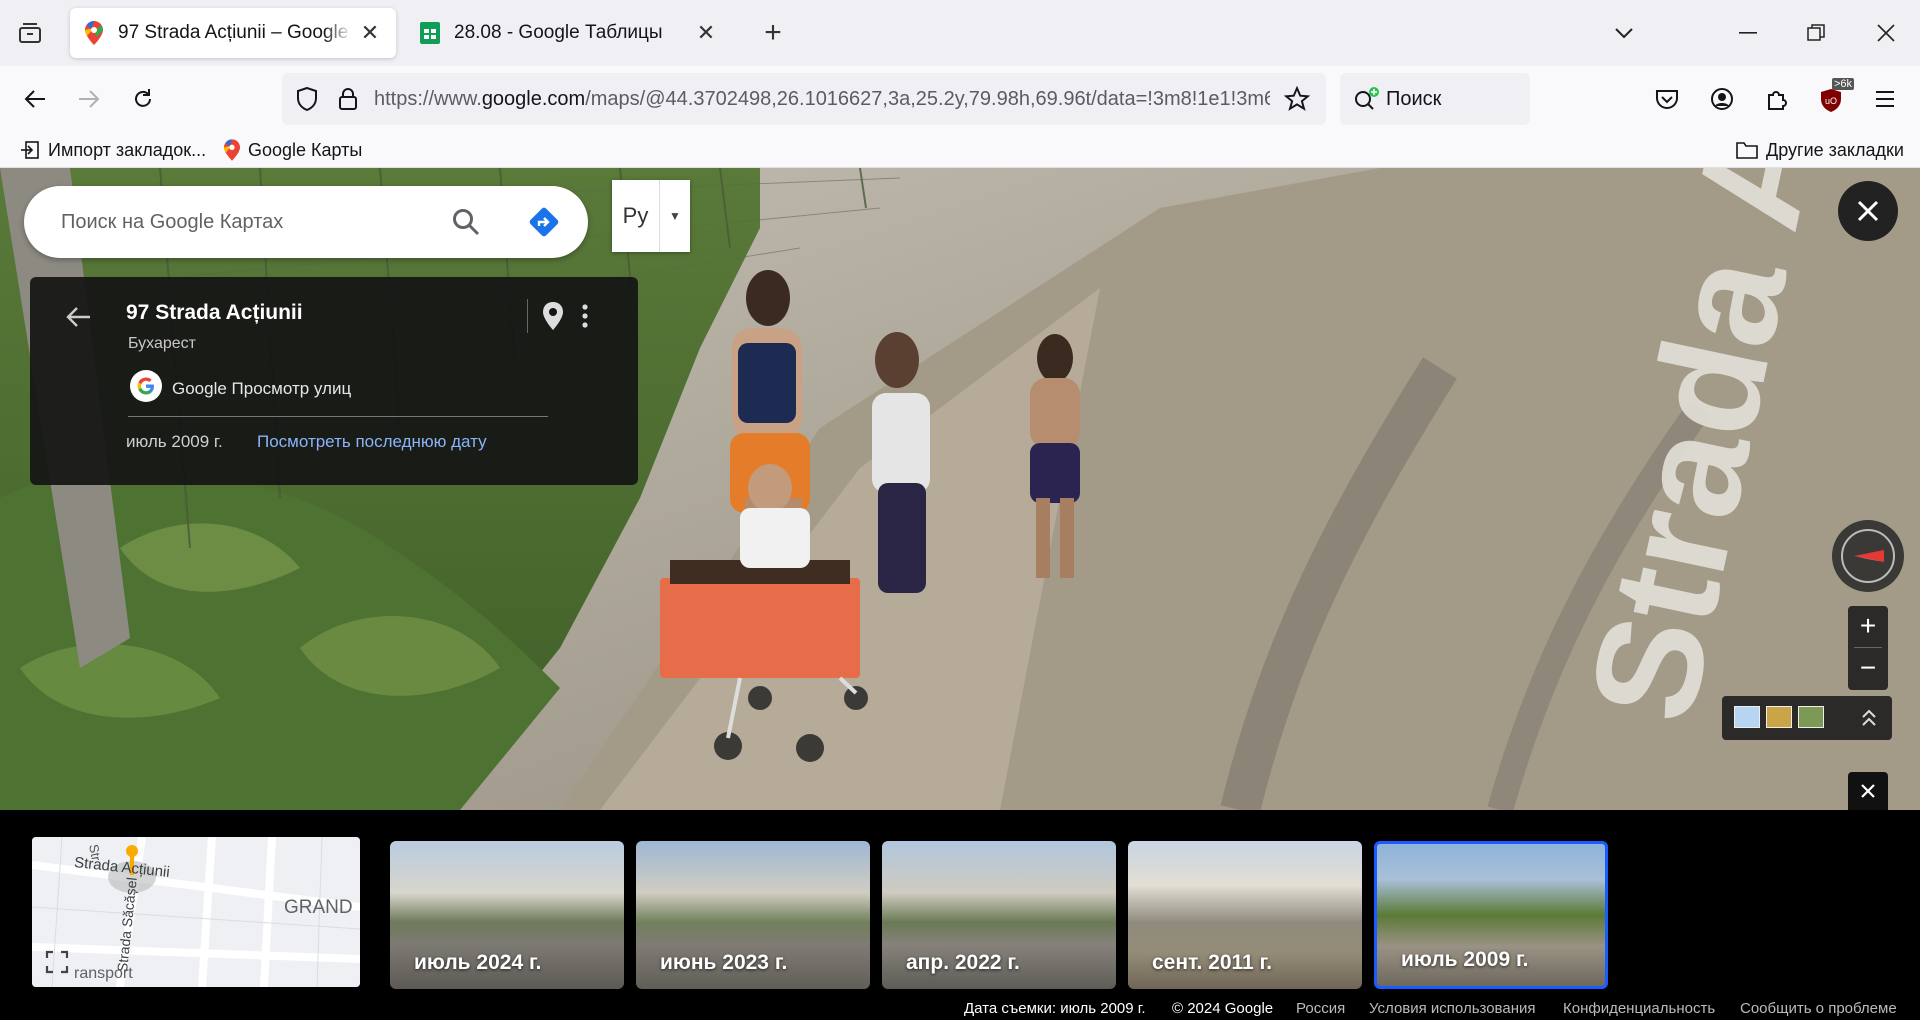 The width and height of the screenshot is (1920, 1020). What do you see at coordinates (94, 33) in the screenshot?
I see `google-maps-favicon-icon` at bounding box center [94, 33].